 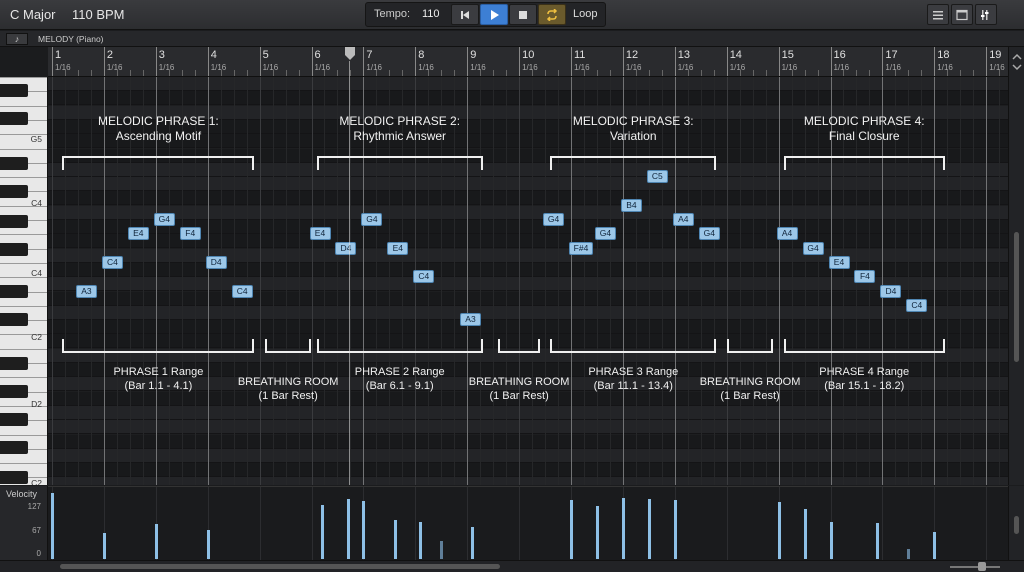 What do you see at coordinates (98, 14) in the screenshot?
I see `bpm-label: 110 BPM` at bounding box center [98, 14].